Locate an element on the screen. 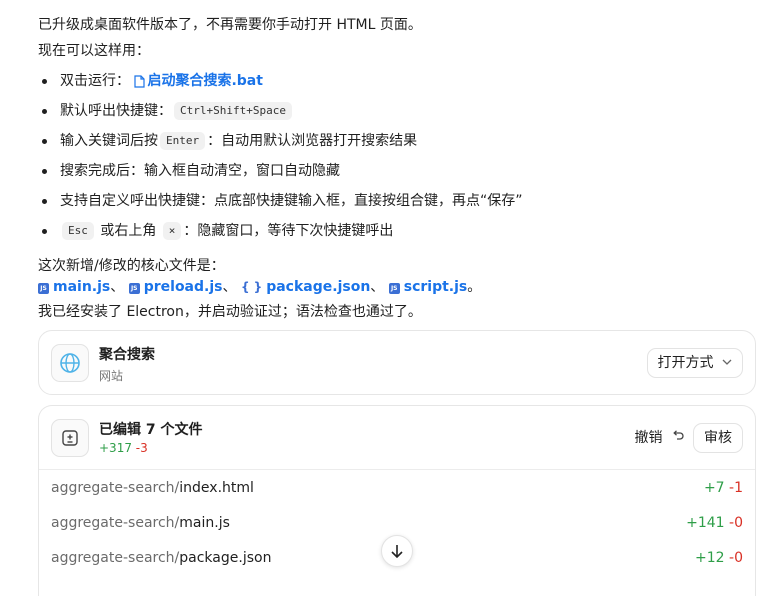 The height and width of the screenshot is (596, 768). file-row: aggregate-search/index.html +7 -1 is located at coordinates (397, 488).